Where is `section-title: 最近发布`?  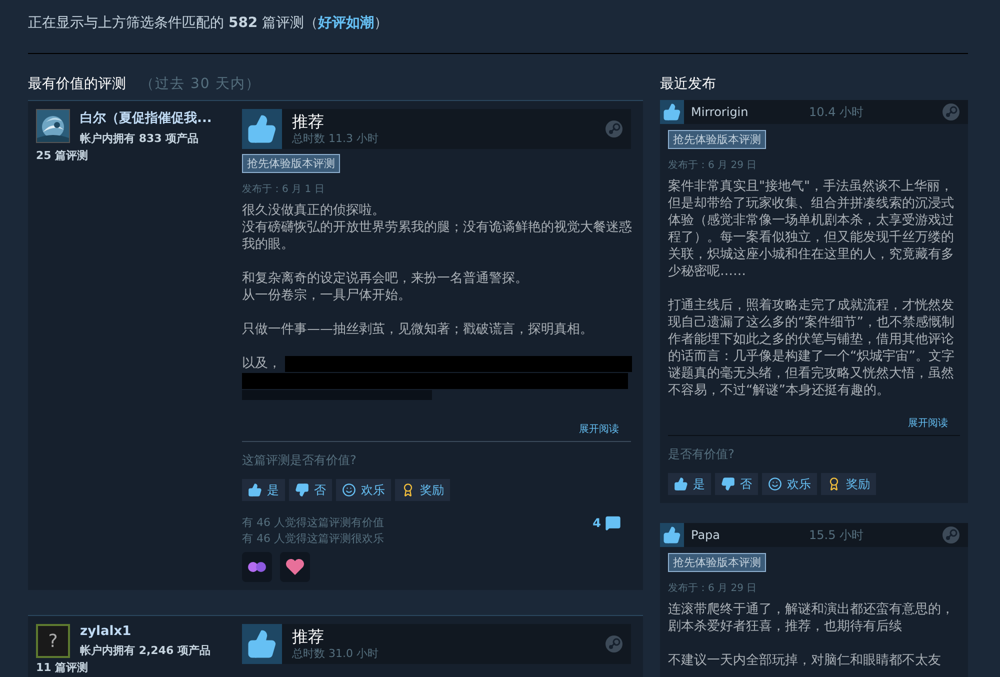
section-title: 最近发布 is located at coordinates (688, 84).